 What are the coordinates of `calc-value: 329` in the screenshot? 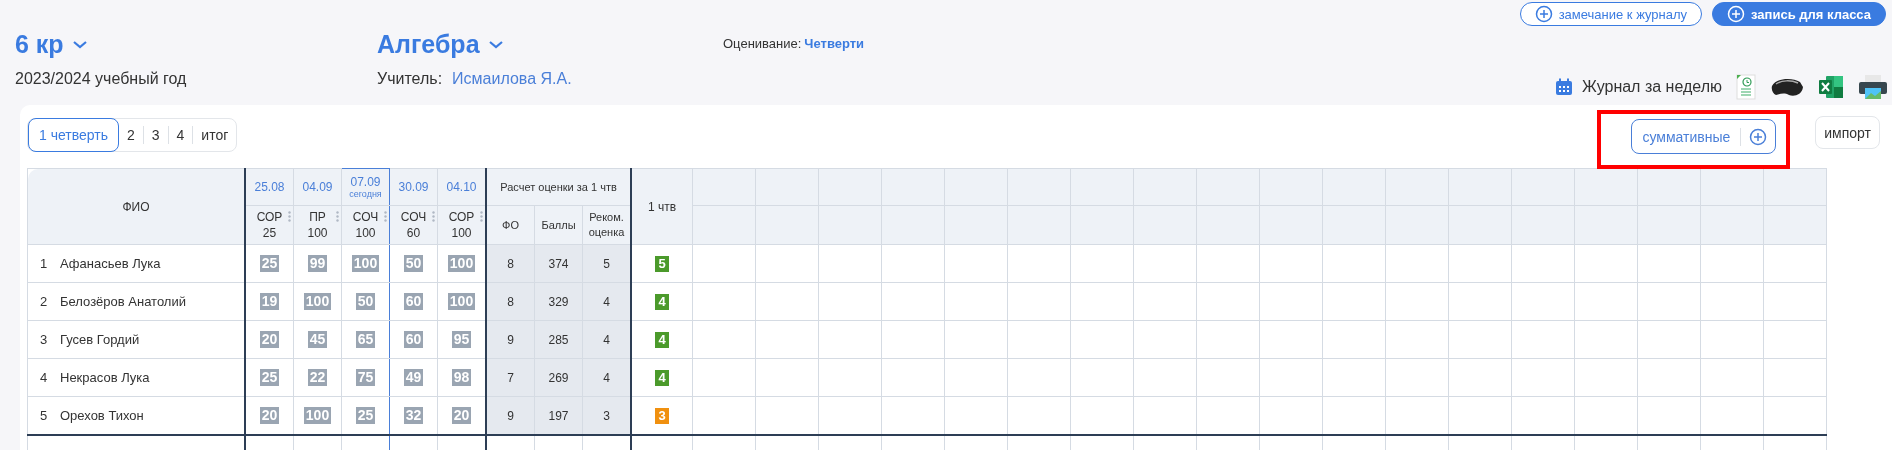 It's located at (558, 301).